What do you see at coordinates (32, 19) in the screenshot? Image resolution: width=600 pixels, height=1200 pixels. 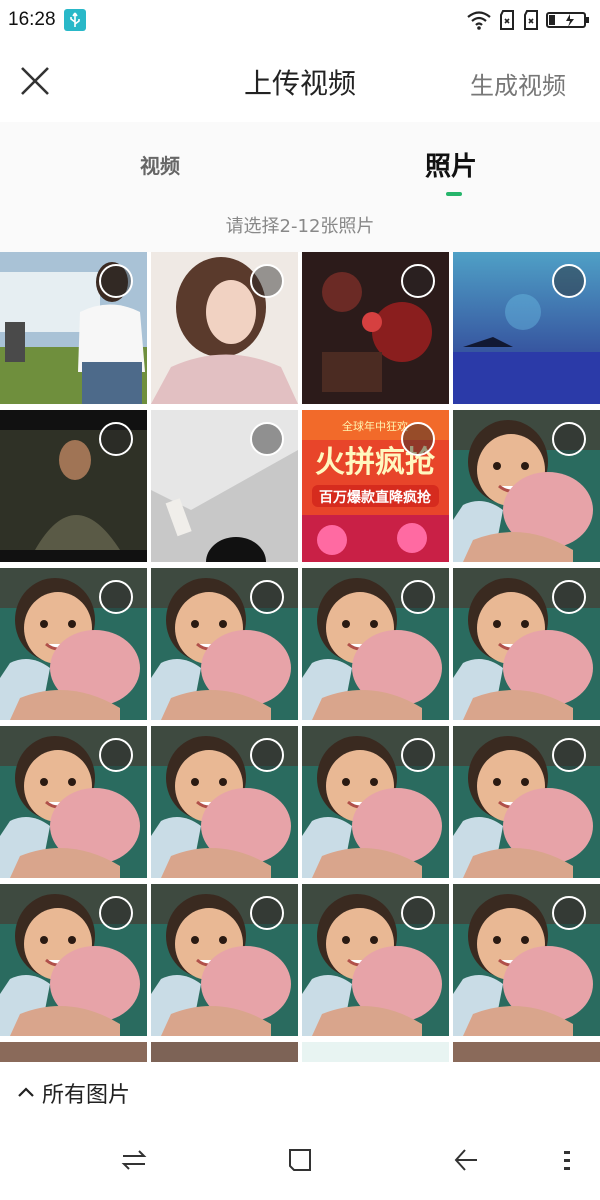 I see `status-time: 16:28` at bounding box center [32, 19].